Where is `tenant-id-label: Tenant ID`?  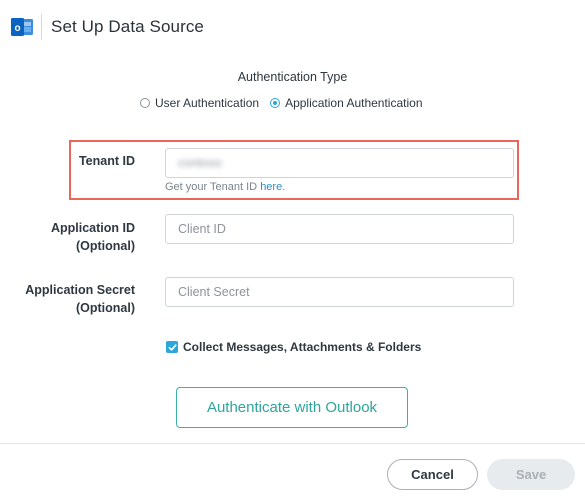 tenant-id-label: Tenant ID is located at coordinates (106, 161).